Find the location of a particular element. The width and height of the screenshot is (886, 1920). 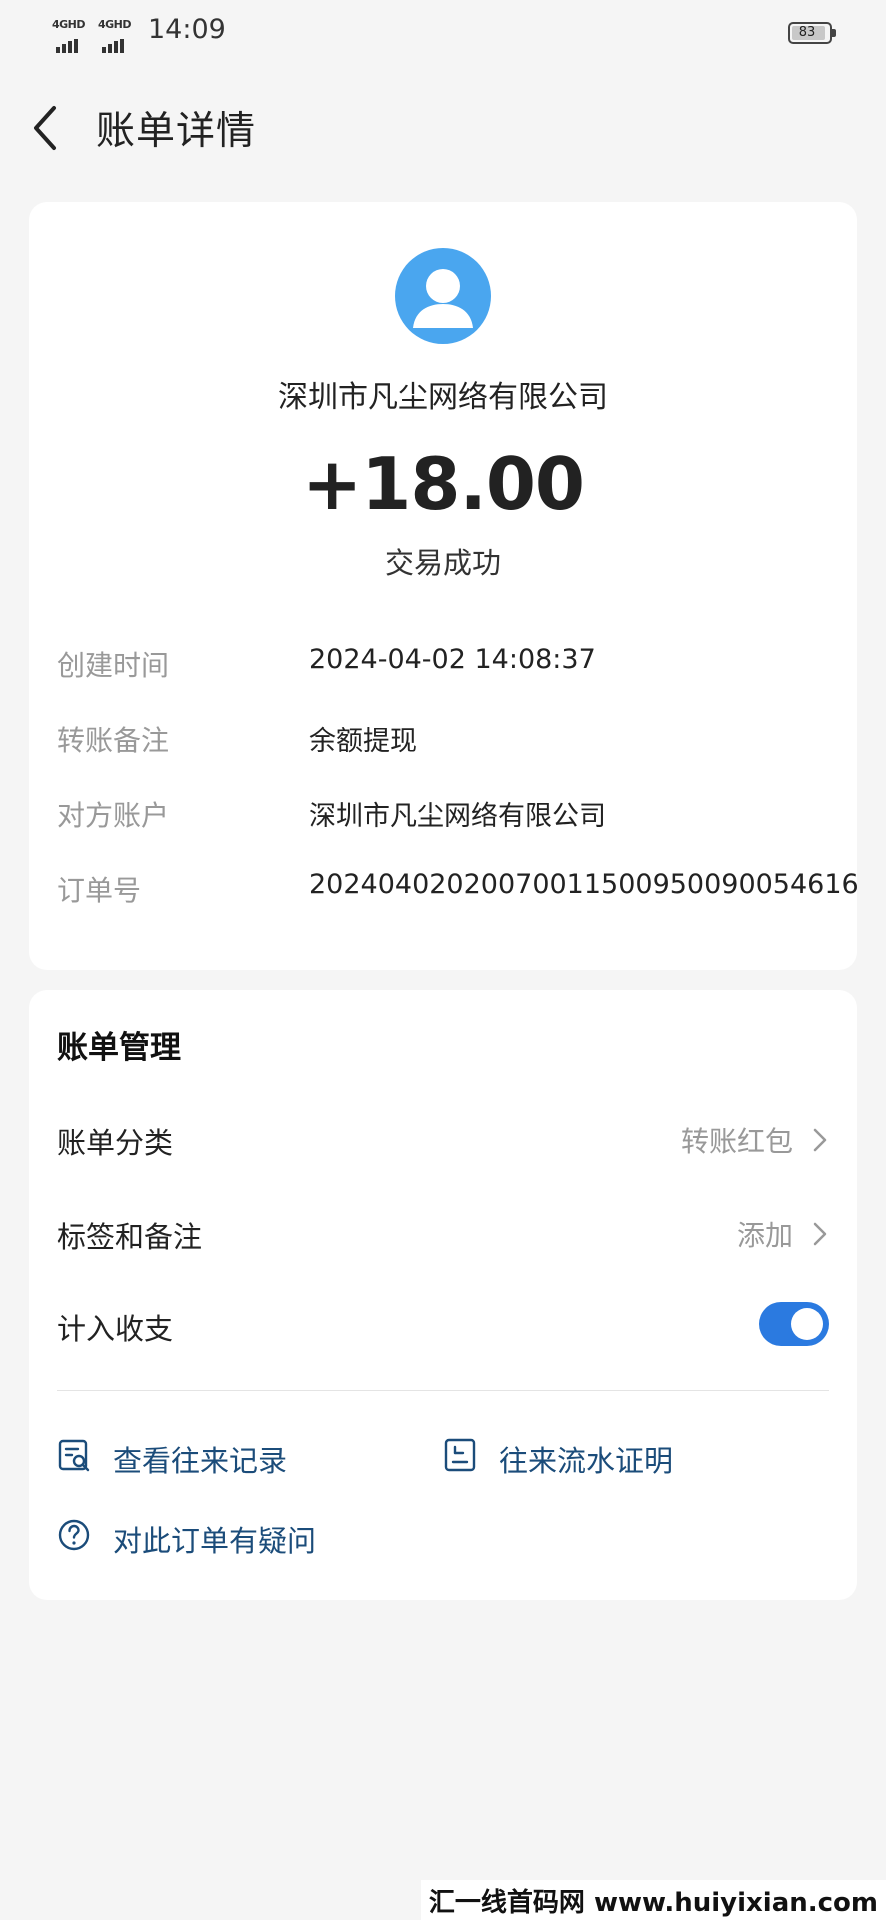

include-in-budget-row: 计入收支 is located at coordinates (443, 1325).